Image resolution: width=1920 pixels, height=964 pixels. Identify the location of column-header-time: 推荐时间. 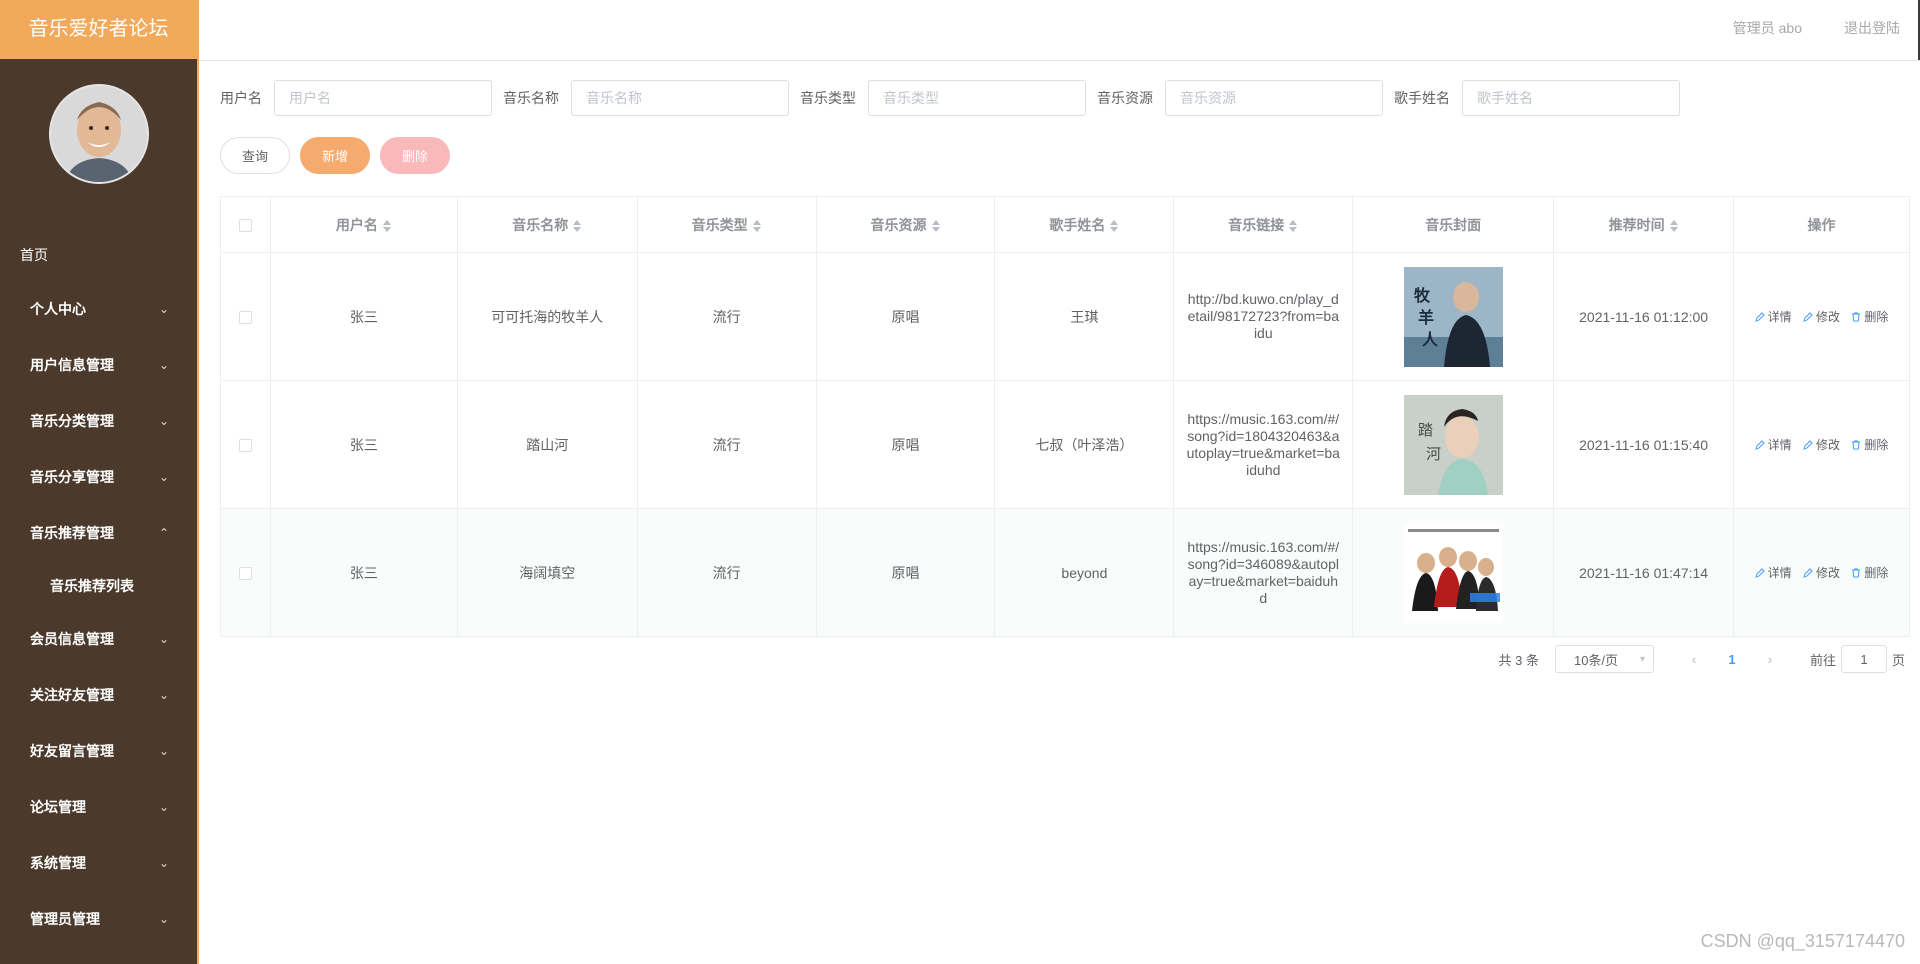
(1644, 224).